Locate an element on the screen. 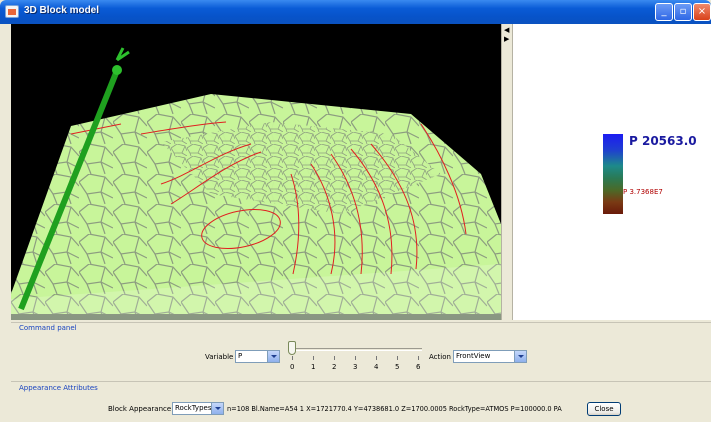 The image size is (711, 422). window-title: 3D Block model is located at coordinates (62, 10).